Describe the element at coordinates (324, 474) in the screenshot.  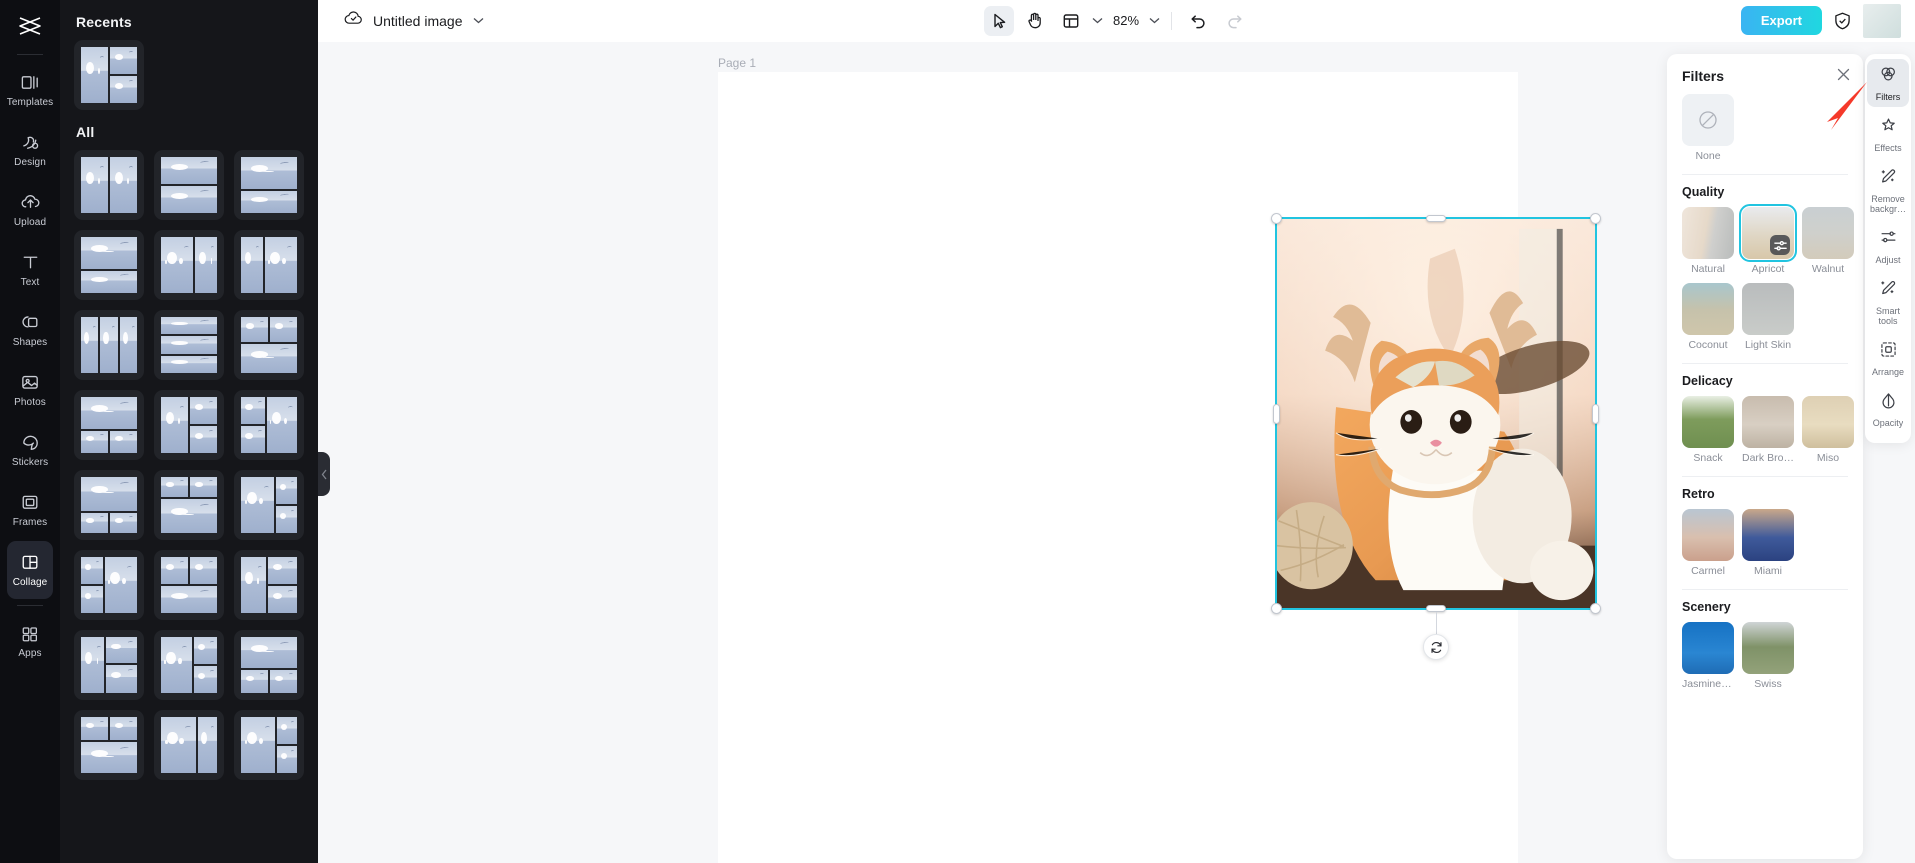
I see `panel-collapse-handle` at that location.